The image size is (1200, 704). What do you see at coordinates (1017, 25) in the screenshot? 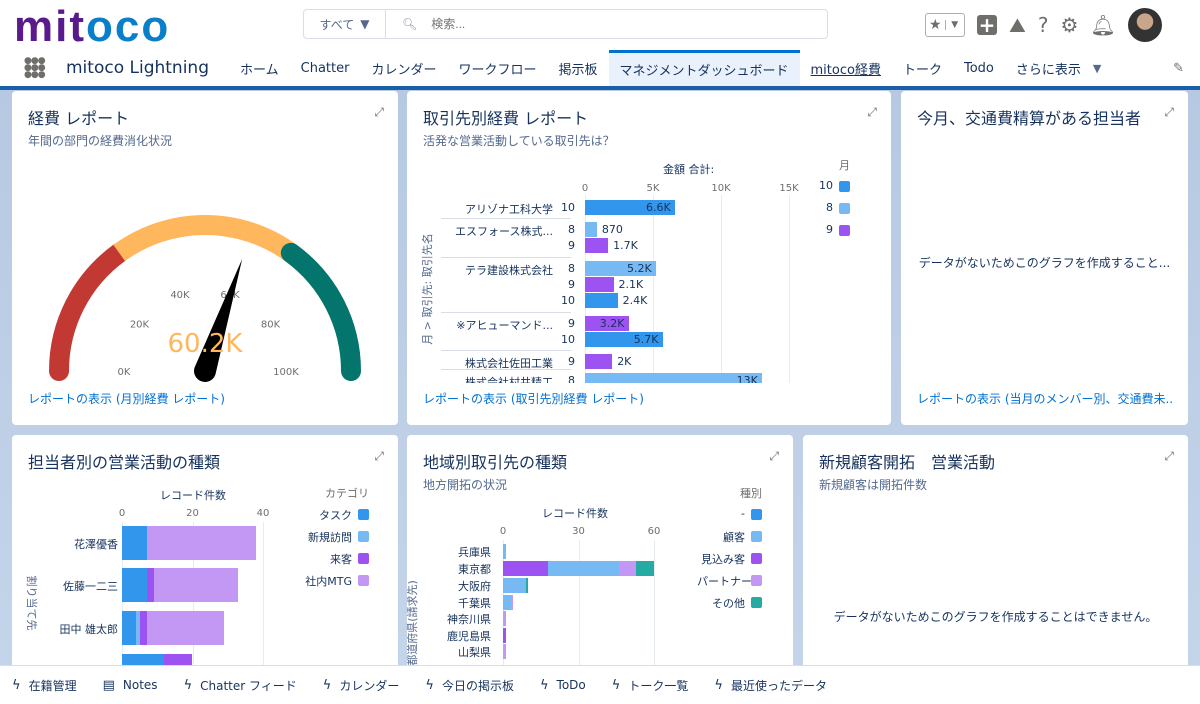
I see `trailhead-icon: ⛰` at bounding box center [1017, 25].